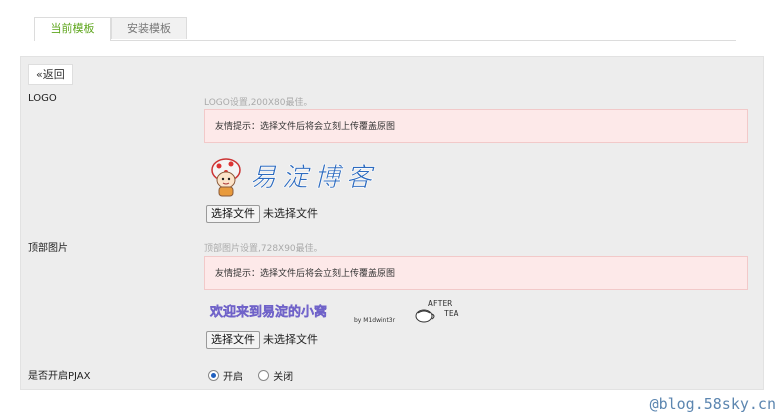  I want to click on logo-preview-text: 易淀博客, so click(314, 178).